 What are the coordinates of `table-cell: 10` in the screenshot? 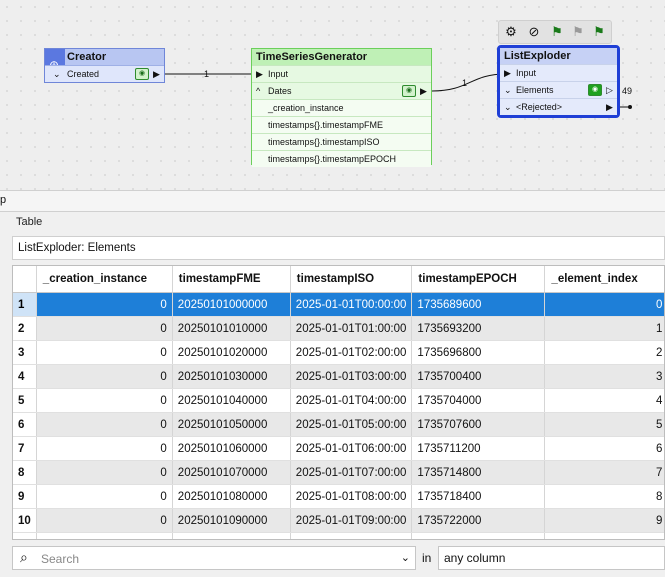 It's located at (604, 535).